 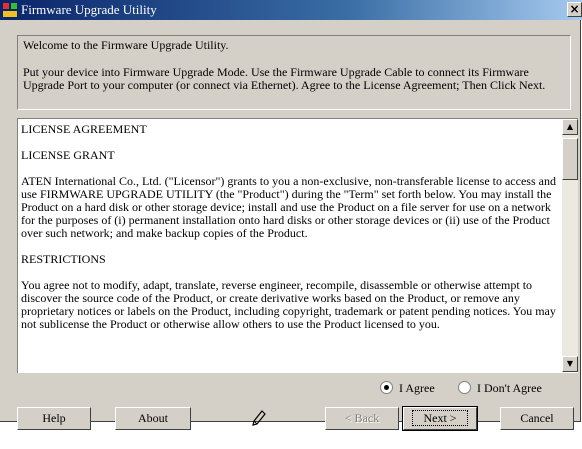 I want to click on close-button: ×, so click(x=574, y=9).